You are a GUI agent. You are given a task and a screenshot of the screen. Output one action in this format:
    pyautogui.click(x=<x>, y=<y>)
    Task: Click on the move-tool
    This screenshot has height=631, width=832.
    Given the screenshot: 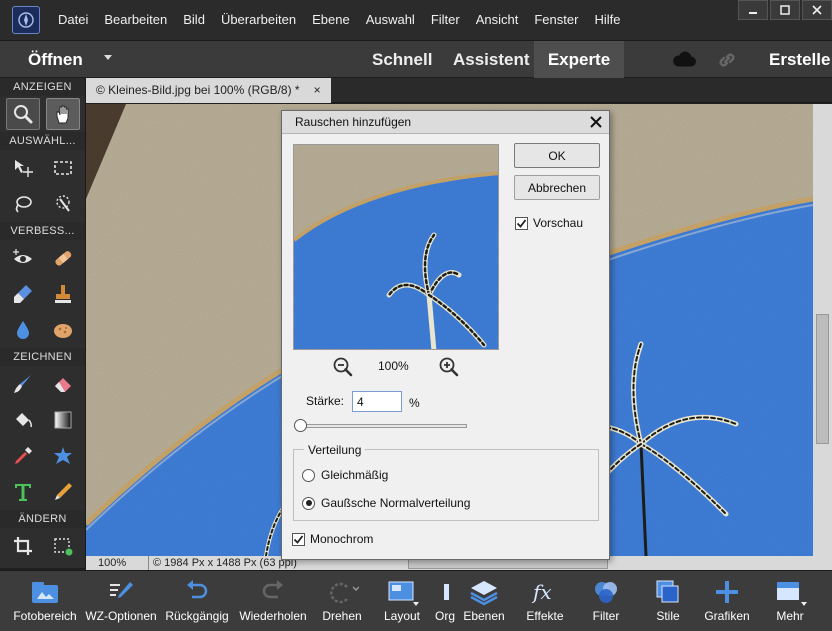 What is the action you would take?
    pyautogui.click(x=23, y=168)
    